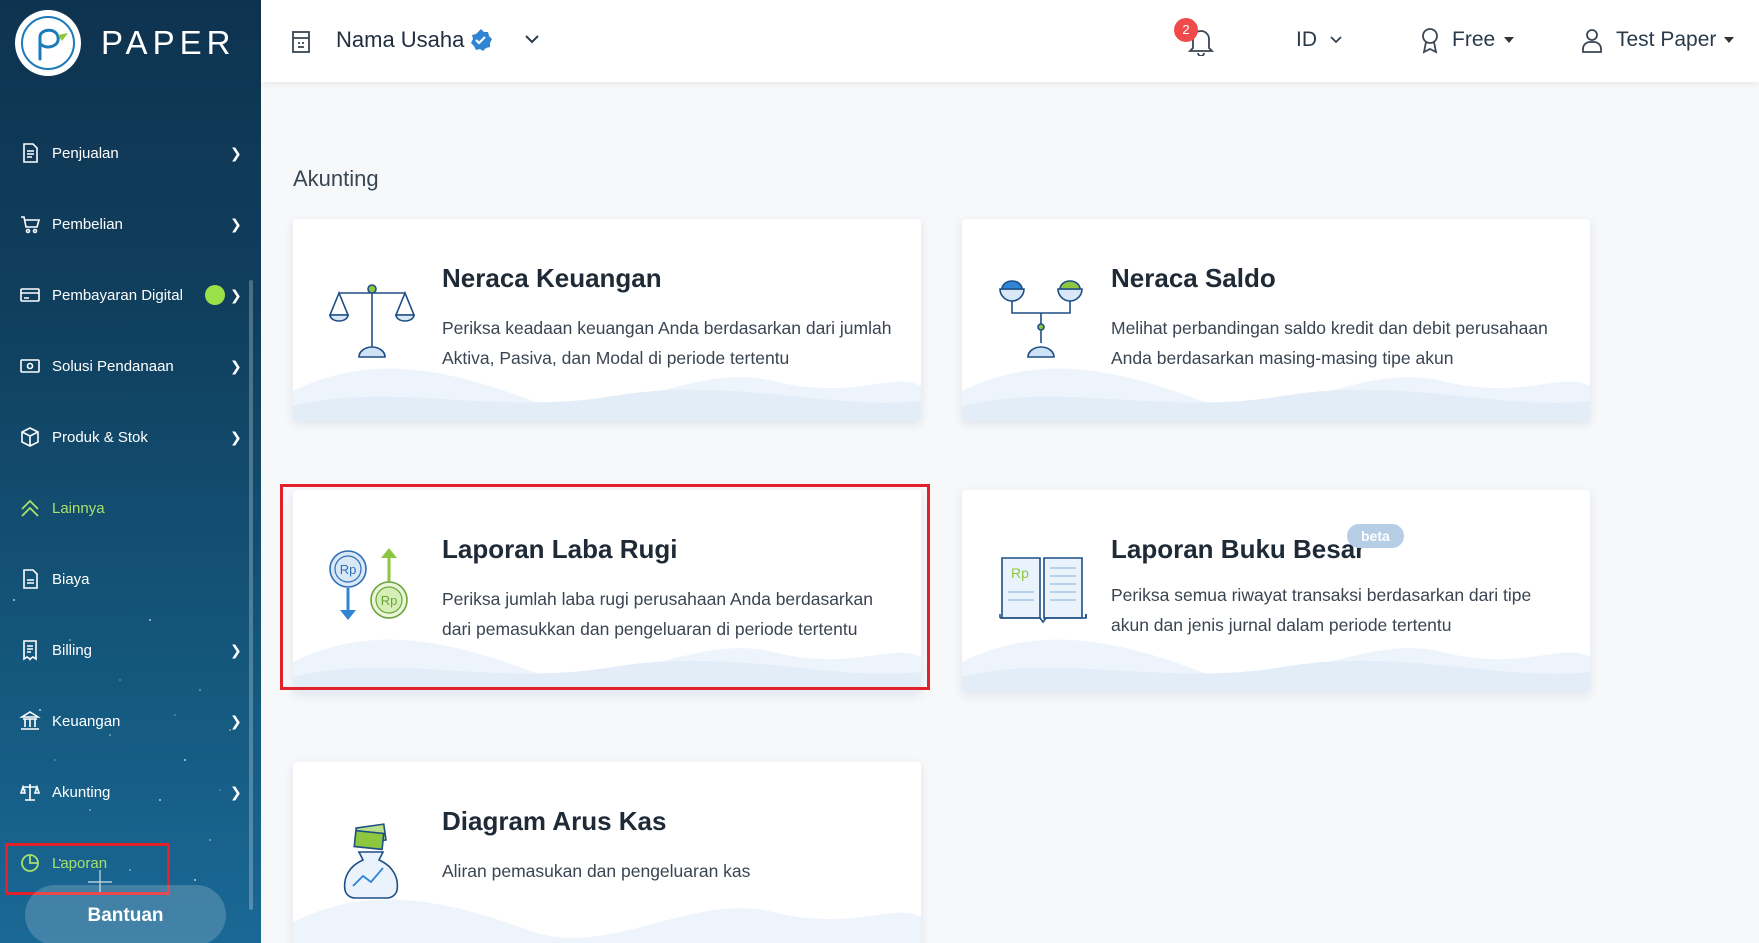  I want to click on verified-badge-icon, so click(481, 42).